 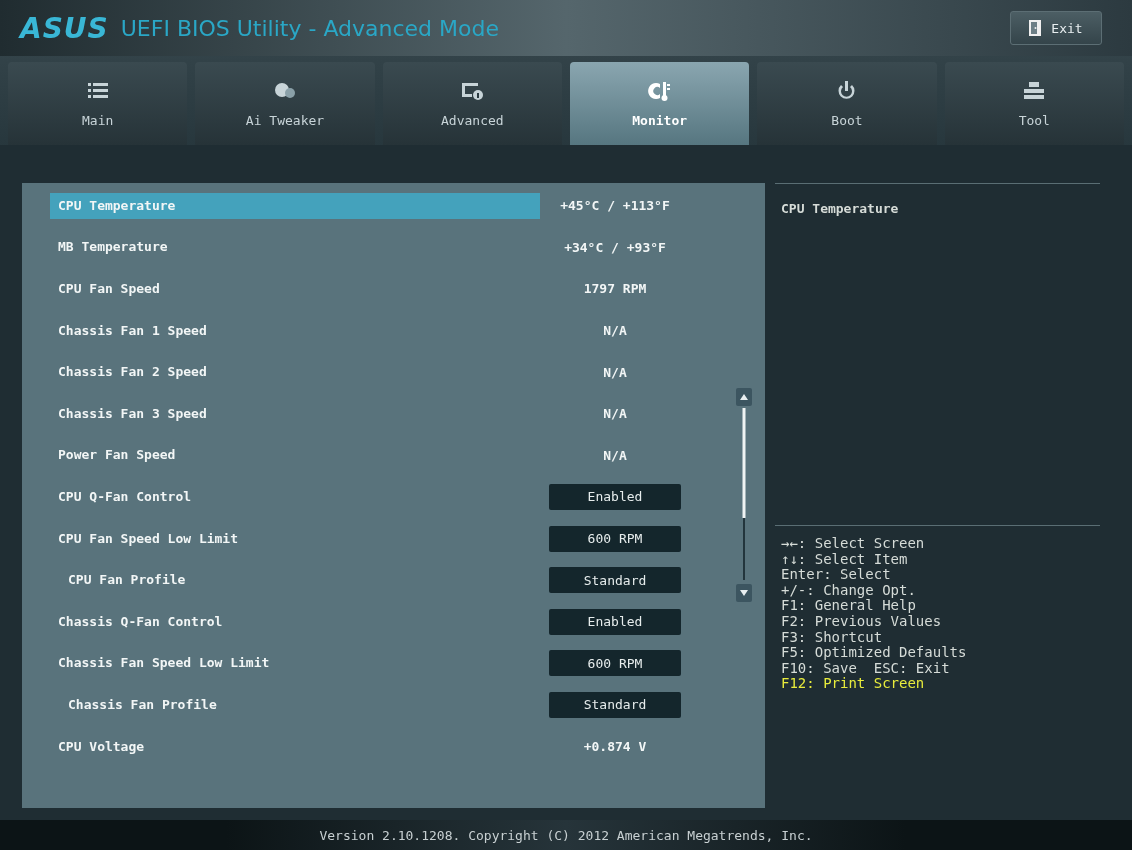 What do you see at coordinates (832, 637) in the screenshot?
I see `key-hint: F3: Shortcut` at bounding box center [832, 637].